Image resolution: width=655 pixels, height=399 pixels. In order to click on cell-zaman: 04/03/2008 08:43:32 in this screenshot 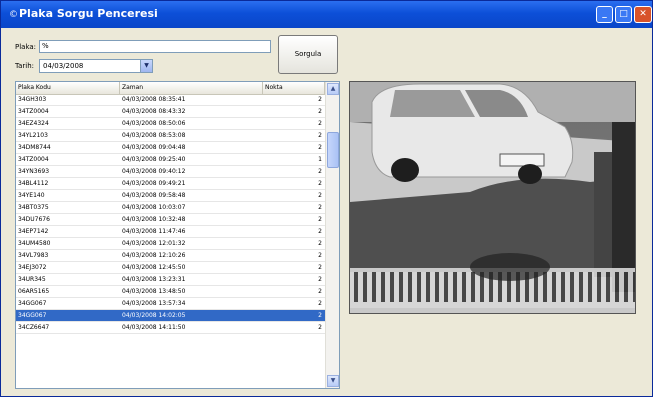, I will do `click(154, 111)`.